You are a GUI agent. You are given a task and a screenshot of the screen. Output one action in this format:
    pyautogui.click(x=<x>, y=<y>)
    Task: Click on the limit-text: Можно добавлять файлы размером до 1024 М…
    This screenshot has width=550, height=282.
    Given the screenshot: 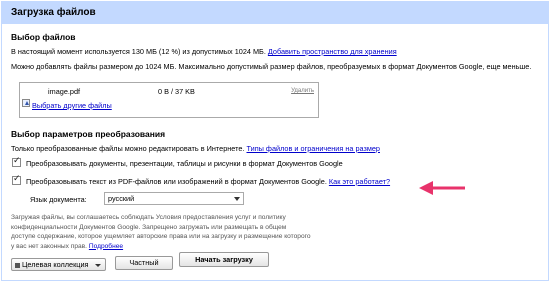 What is the action you would take?
    pyautogui.click(x=271, y=66)
    